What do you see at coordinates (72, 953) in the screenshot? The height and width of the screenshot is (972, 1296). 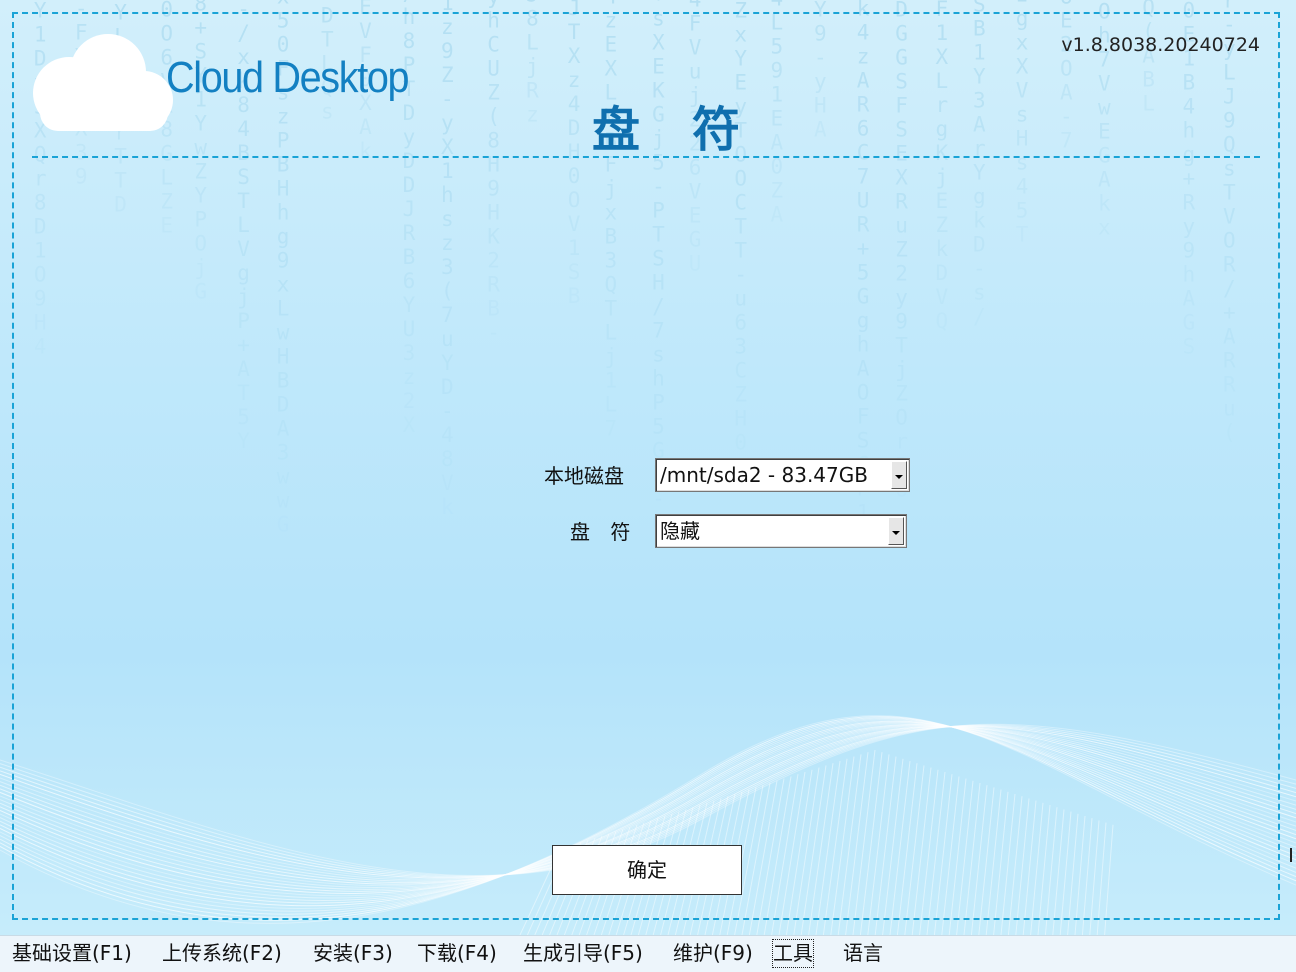 I see `menu-item-basic-settings: 基础设置(F1)` at bounding box center [72, 953].